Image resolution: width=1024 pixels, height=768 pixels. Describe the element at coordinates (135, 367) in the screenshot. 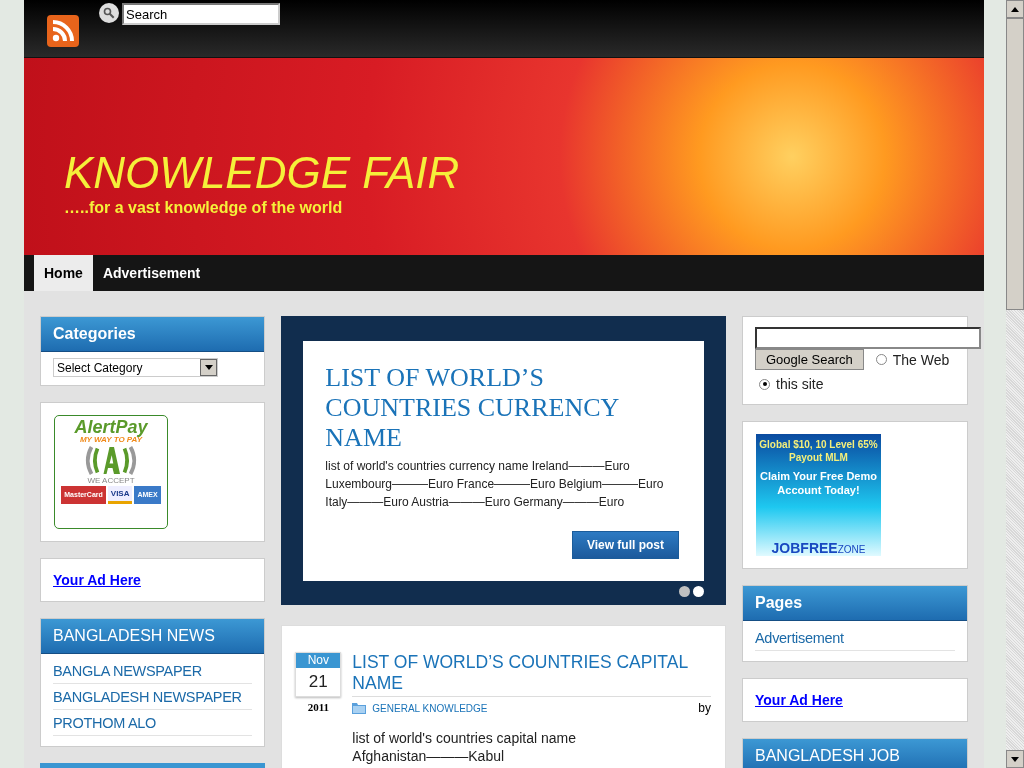

I see `category-select: Select Category` at that location.